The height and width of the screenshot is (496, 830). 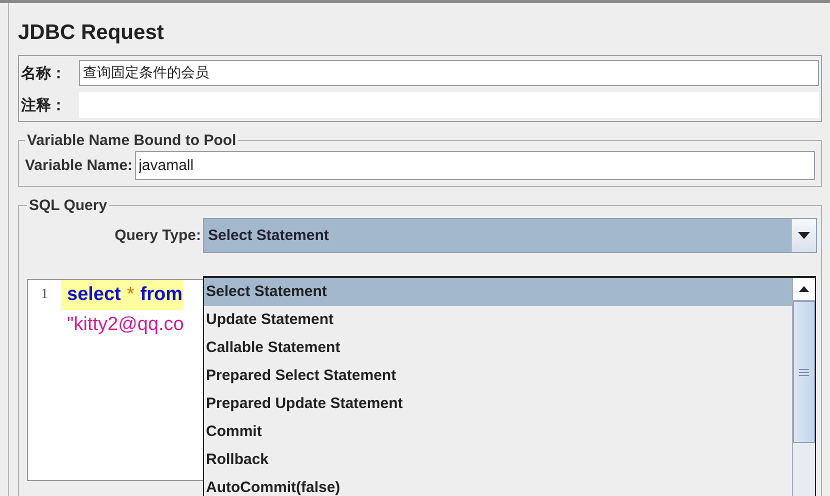 What do you see at coordinates (44, 105) in the screenshot?
I see `comment-label: 注释：` at bounding box center [44, 105].